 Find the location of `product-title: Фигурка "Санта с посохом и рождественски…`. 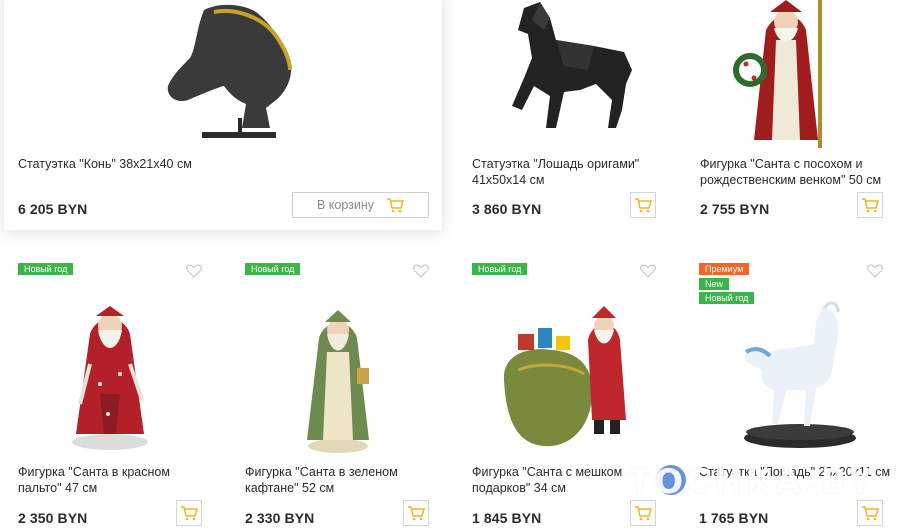

product-title: Фигурка "Санта с посохом и рождественски… is located at coordinates (795, 172).